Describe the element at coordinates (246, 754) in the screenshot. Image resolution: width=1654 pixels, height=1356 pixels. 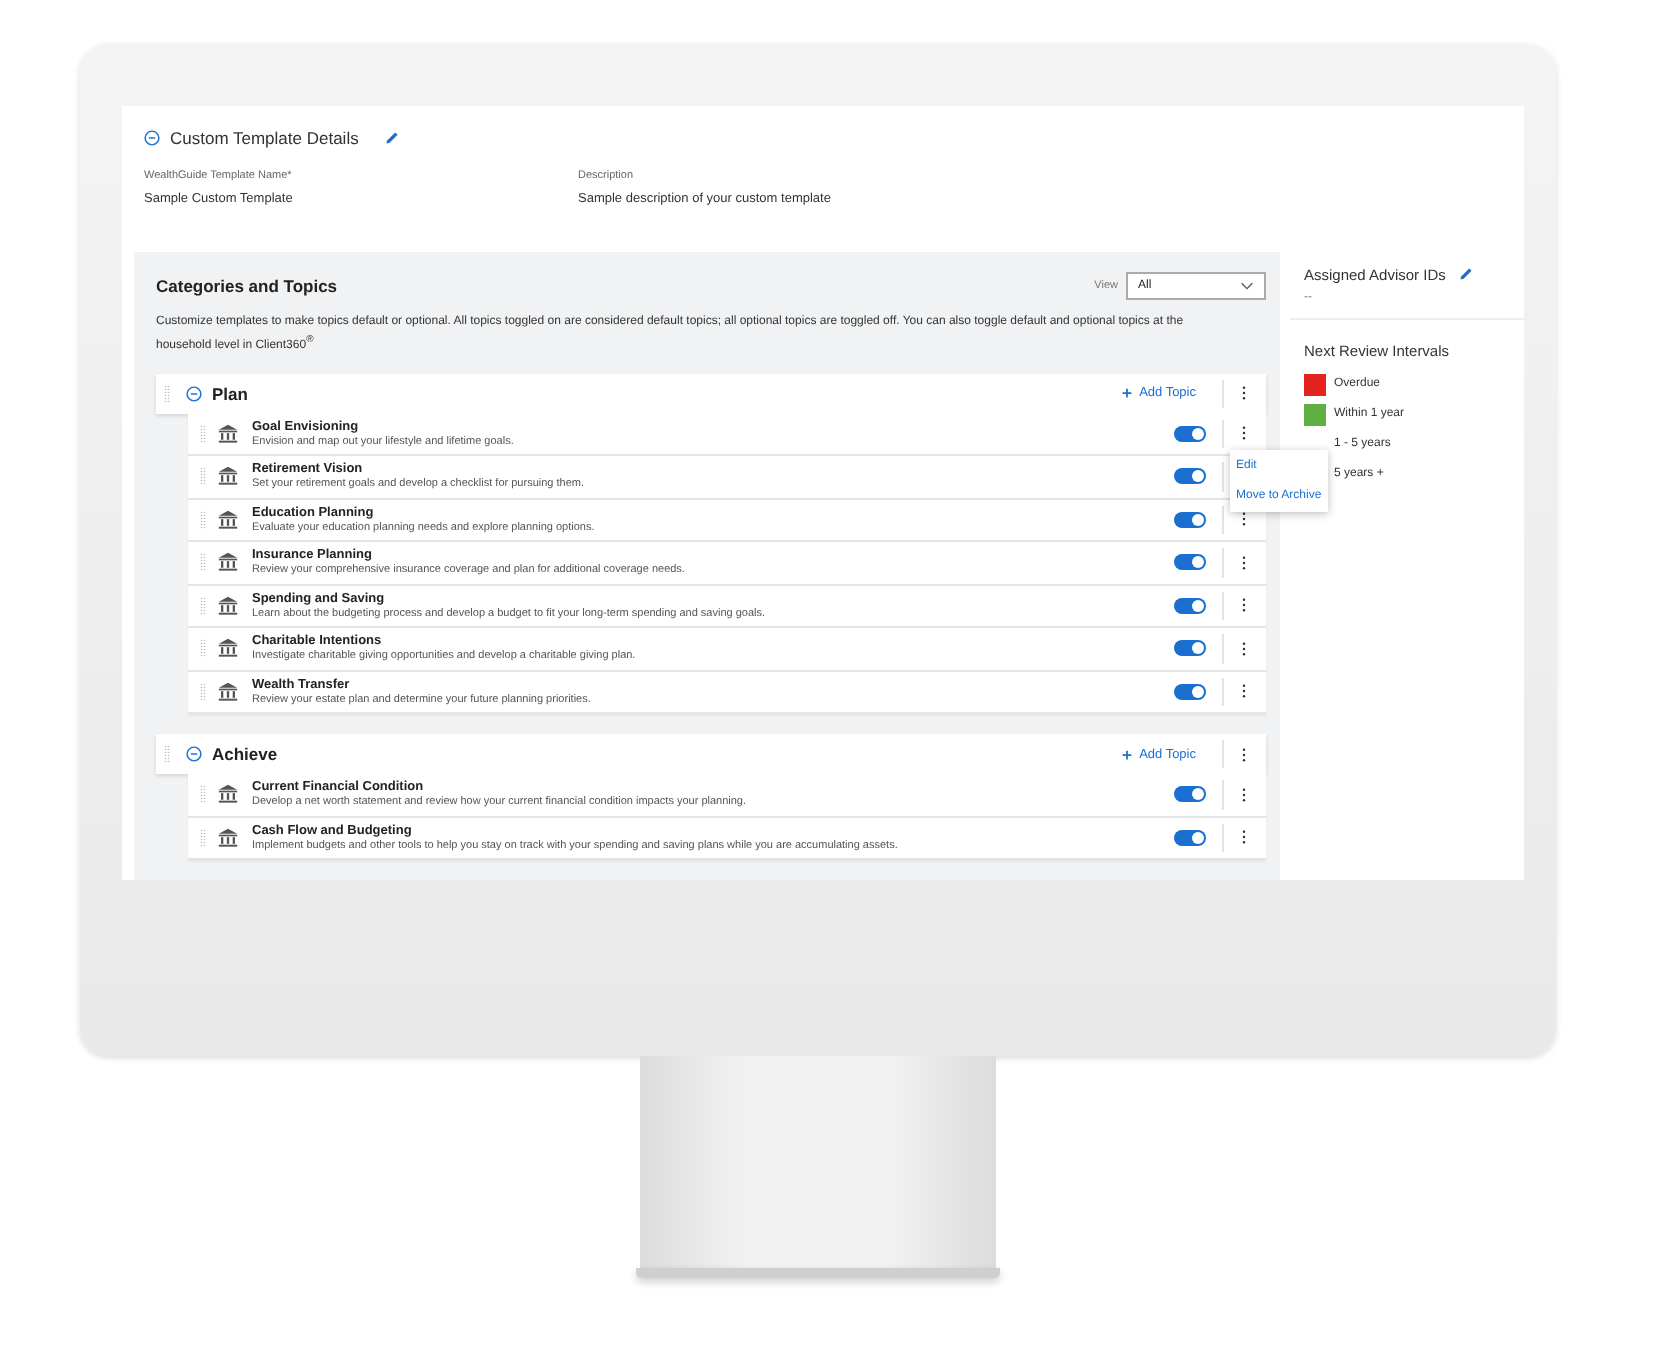
I see `category-name: Achieve` at that location.